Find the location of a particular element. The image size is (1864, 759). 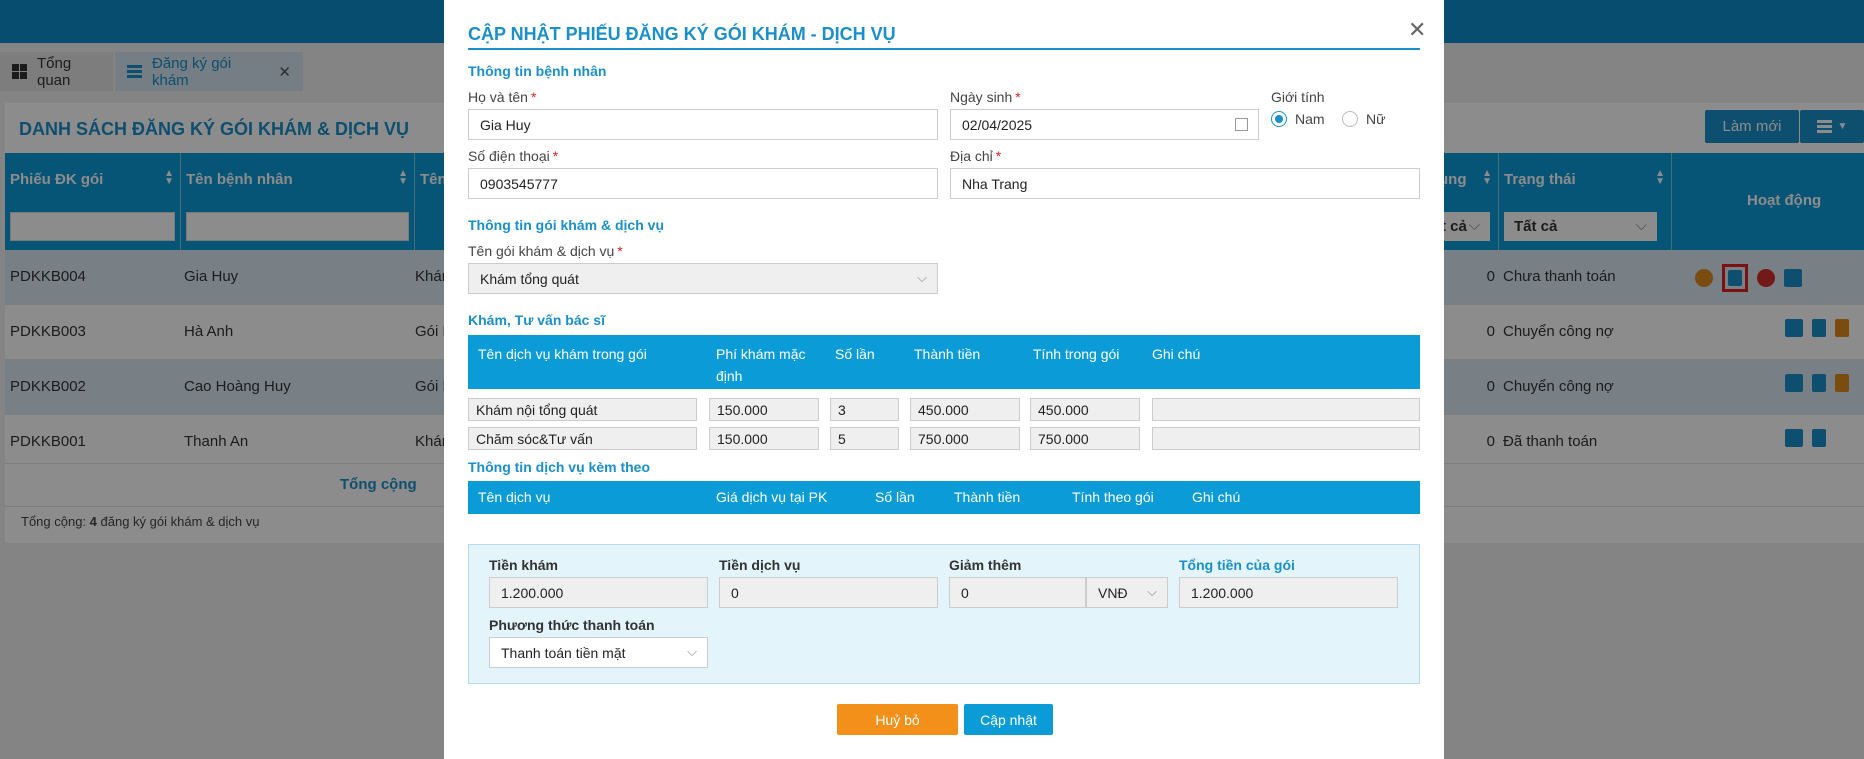

exam-row-2-in-package: 750.000 is located at coordinates (1085, 438).